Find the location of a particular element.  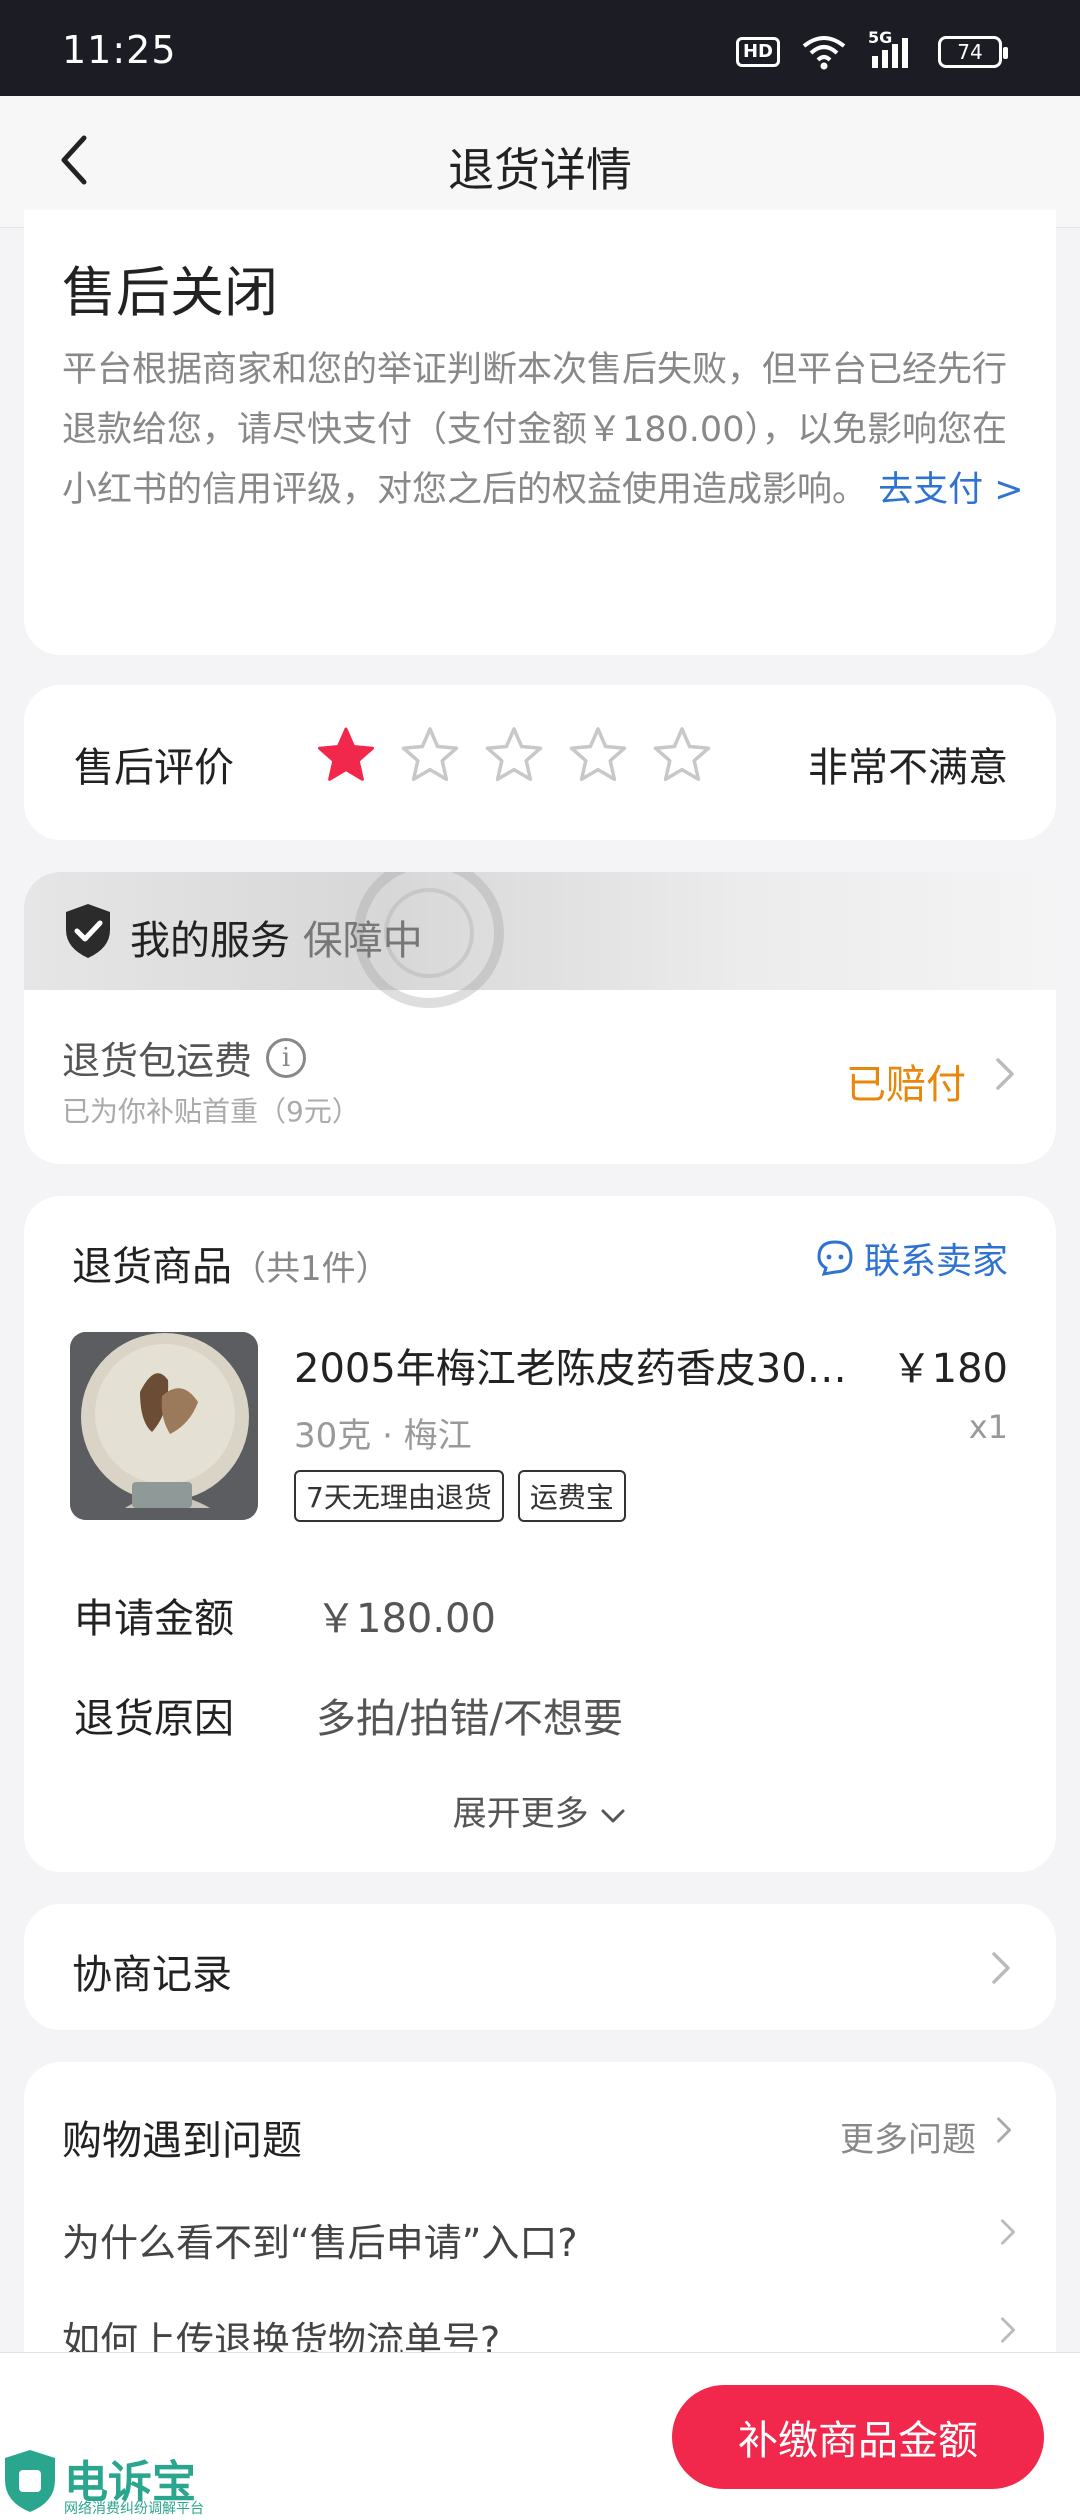

signal-icon: 5G is located at coordinates (892, 49).